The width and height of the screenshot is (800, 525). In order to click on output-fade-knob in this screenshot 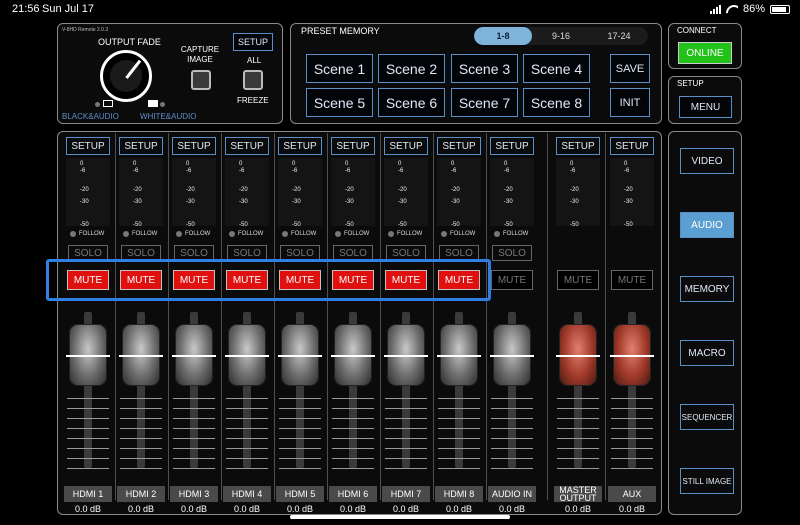, I will do `click(126, 76)`.